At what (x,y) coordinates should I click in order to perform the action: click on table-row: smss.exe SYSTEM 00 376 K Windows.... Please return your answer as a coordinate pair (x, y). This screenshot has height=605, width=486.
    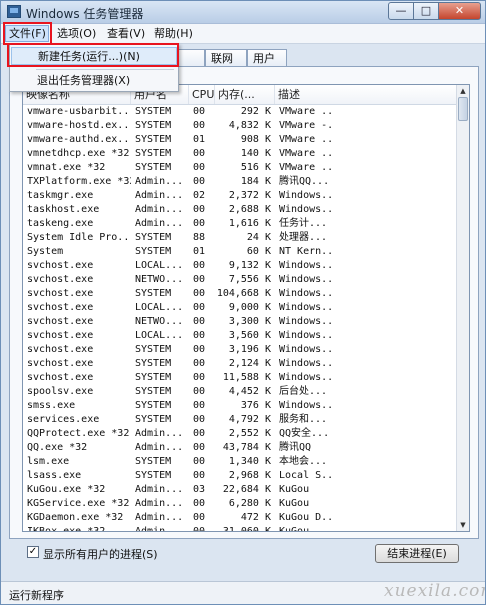
    Looking at the image, I should click on (241, 406).